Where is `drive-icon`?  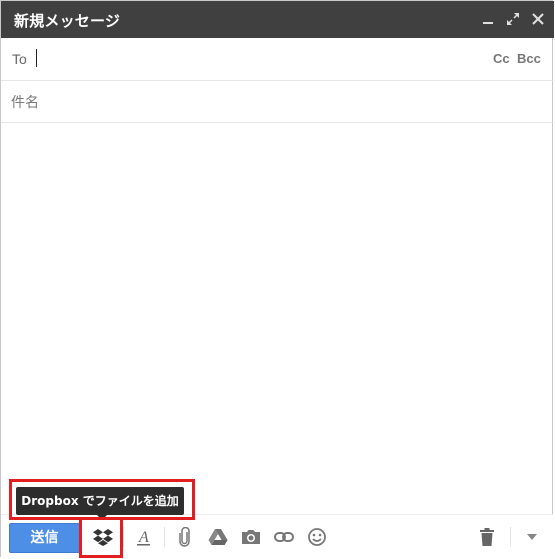 drive-icon is located at coordinates (218, 537).